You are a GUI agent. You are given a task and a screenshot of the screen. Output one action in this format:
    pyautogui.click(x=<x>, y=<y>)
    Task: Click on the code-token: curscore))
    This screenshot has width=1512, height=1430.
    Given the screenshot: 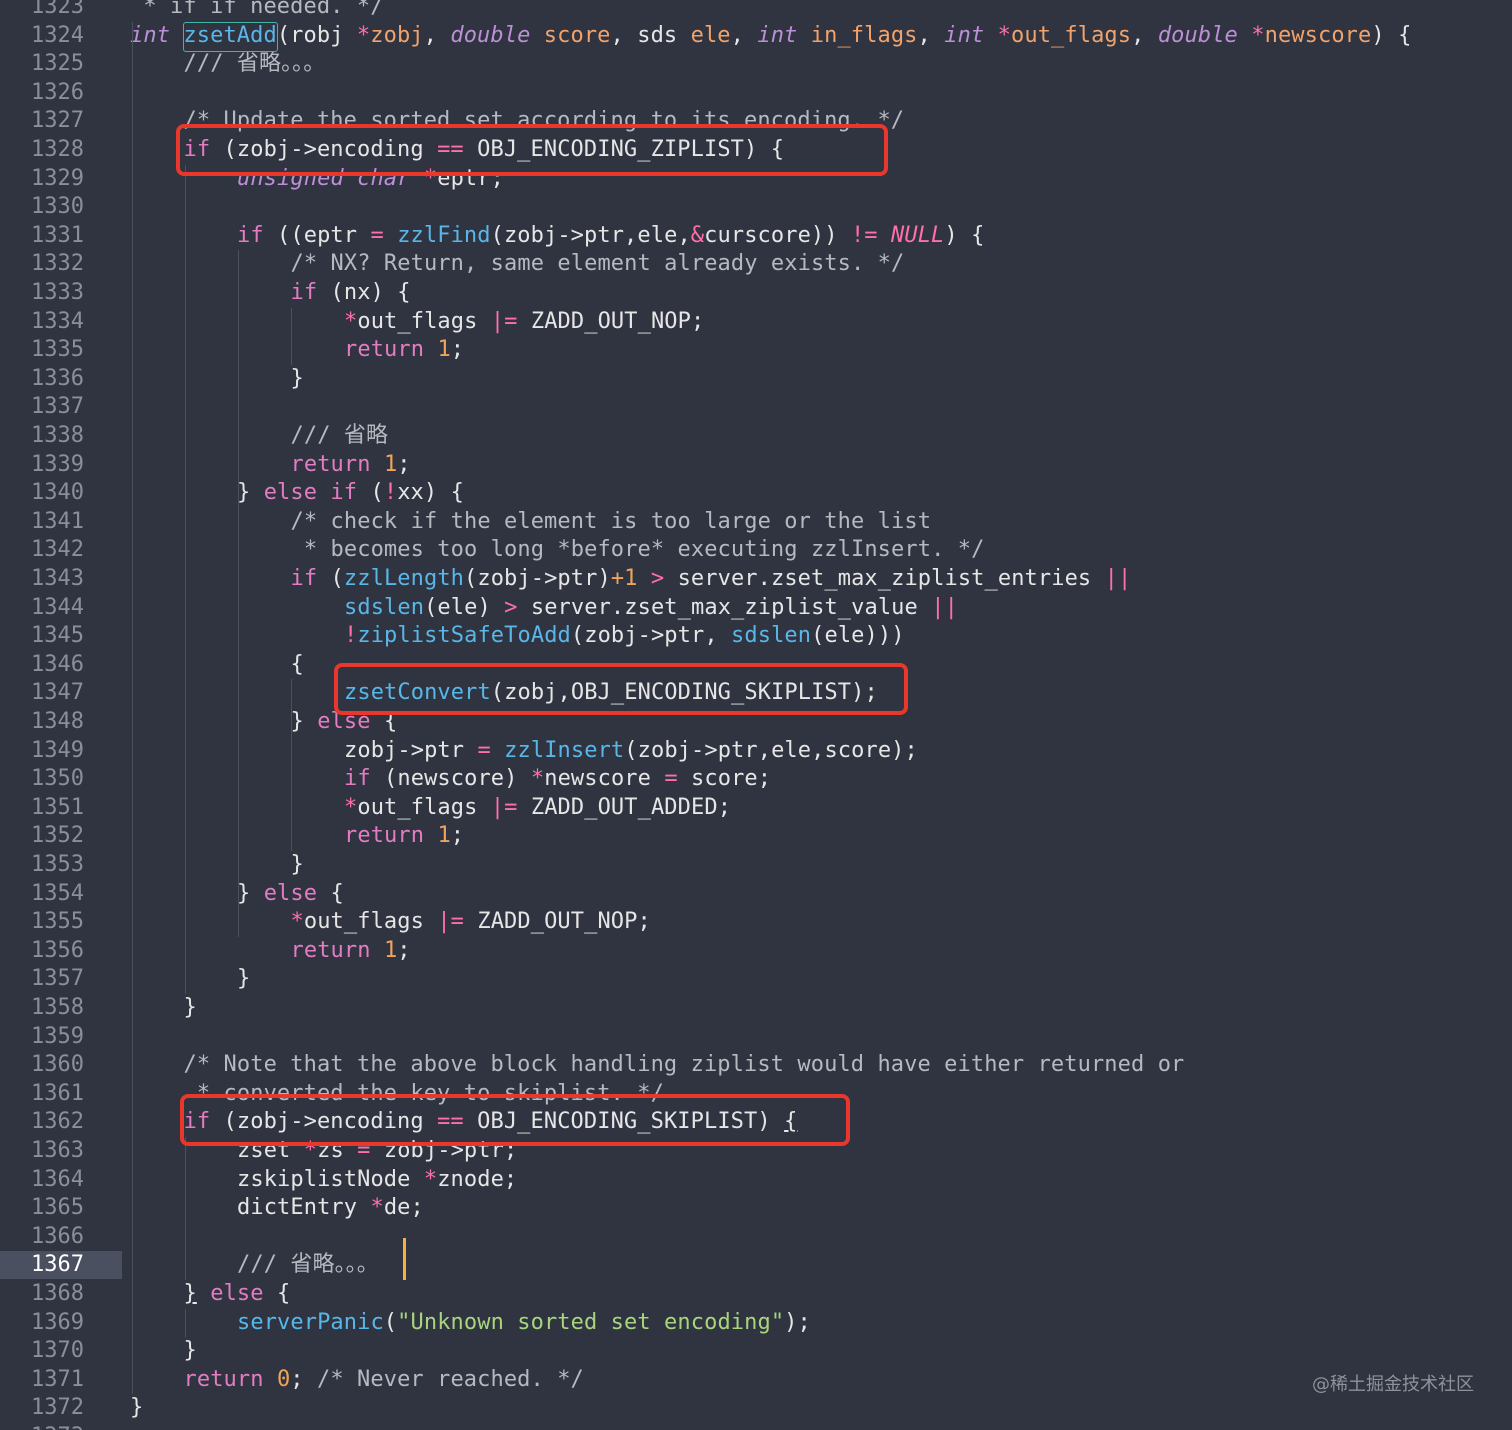 What is the action you would take?
    pyautogui.click(x=777, y=235)
    